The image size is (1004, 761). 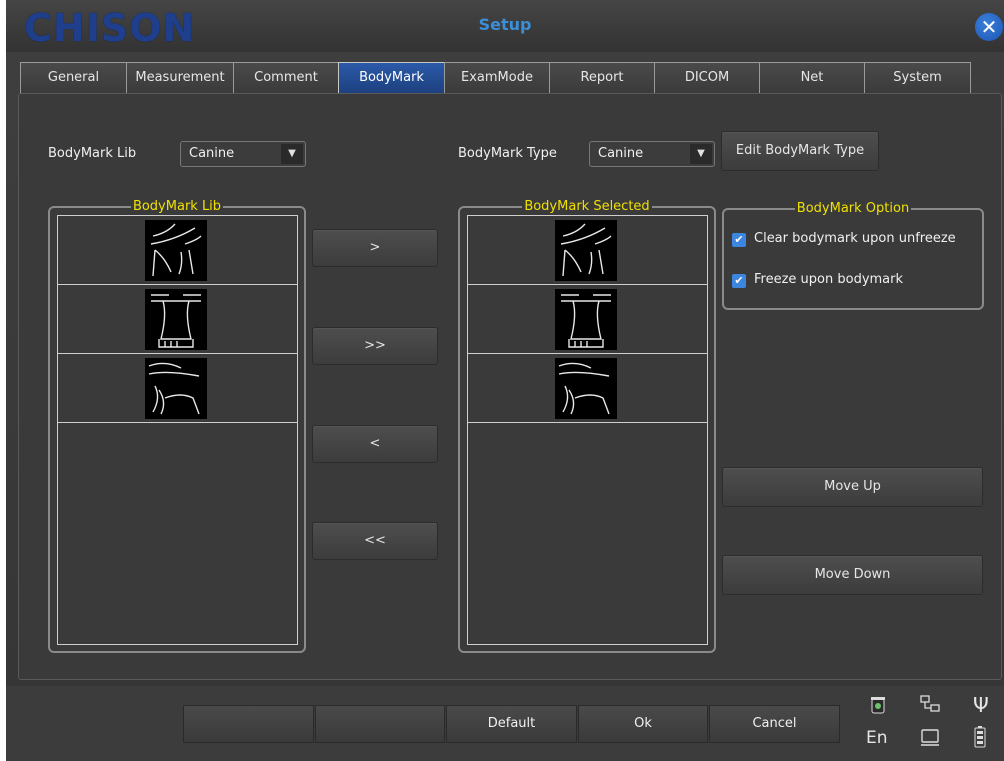 I want to click on tab-system: System, so click(x=917, y=78).